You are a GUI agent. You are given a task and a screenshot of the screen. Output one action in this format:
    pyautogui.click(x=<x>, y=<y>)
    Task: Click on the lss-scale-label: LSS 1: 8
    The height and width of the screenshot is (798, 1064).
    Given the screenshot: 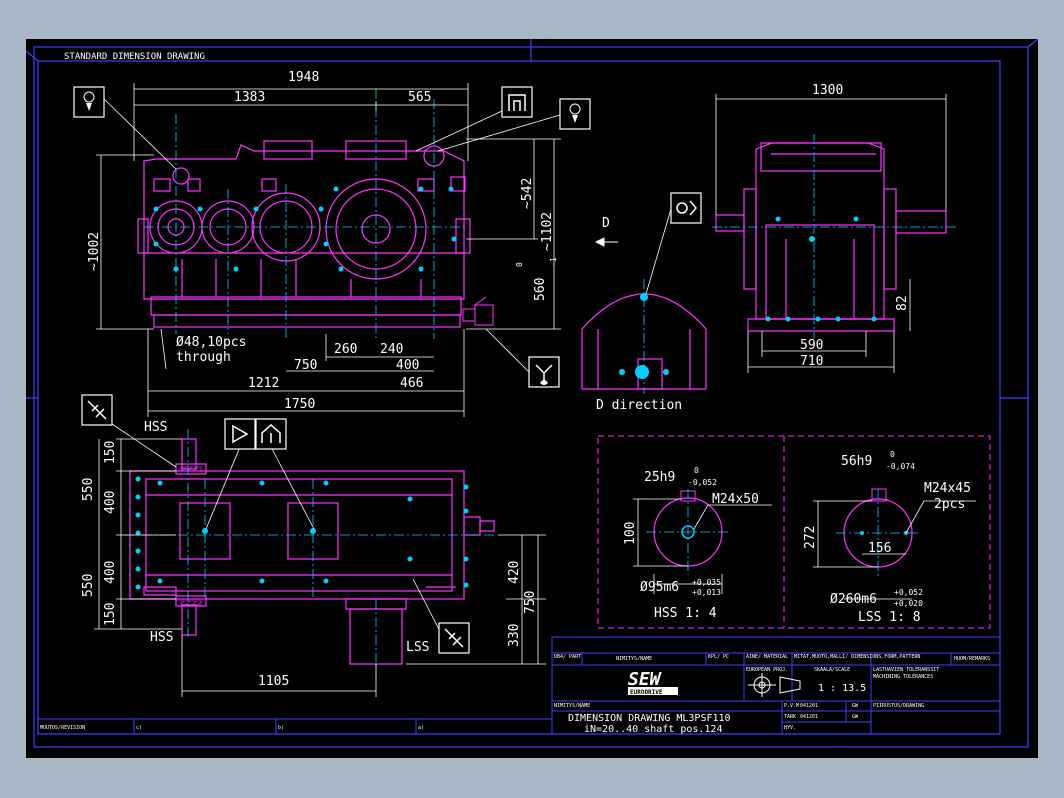 What is the action you would take?
    pyautogui.click(x=889, y=617)
    